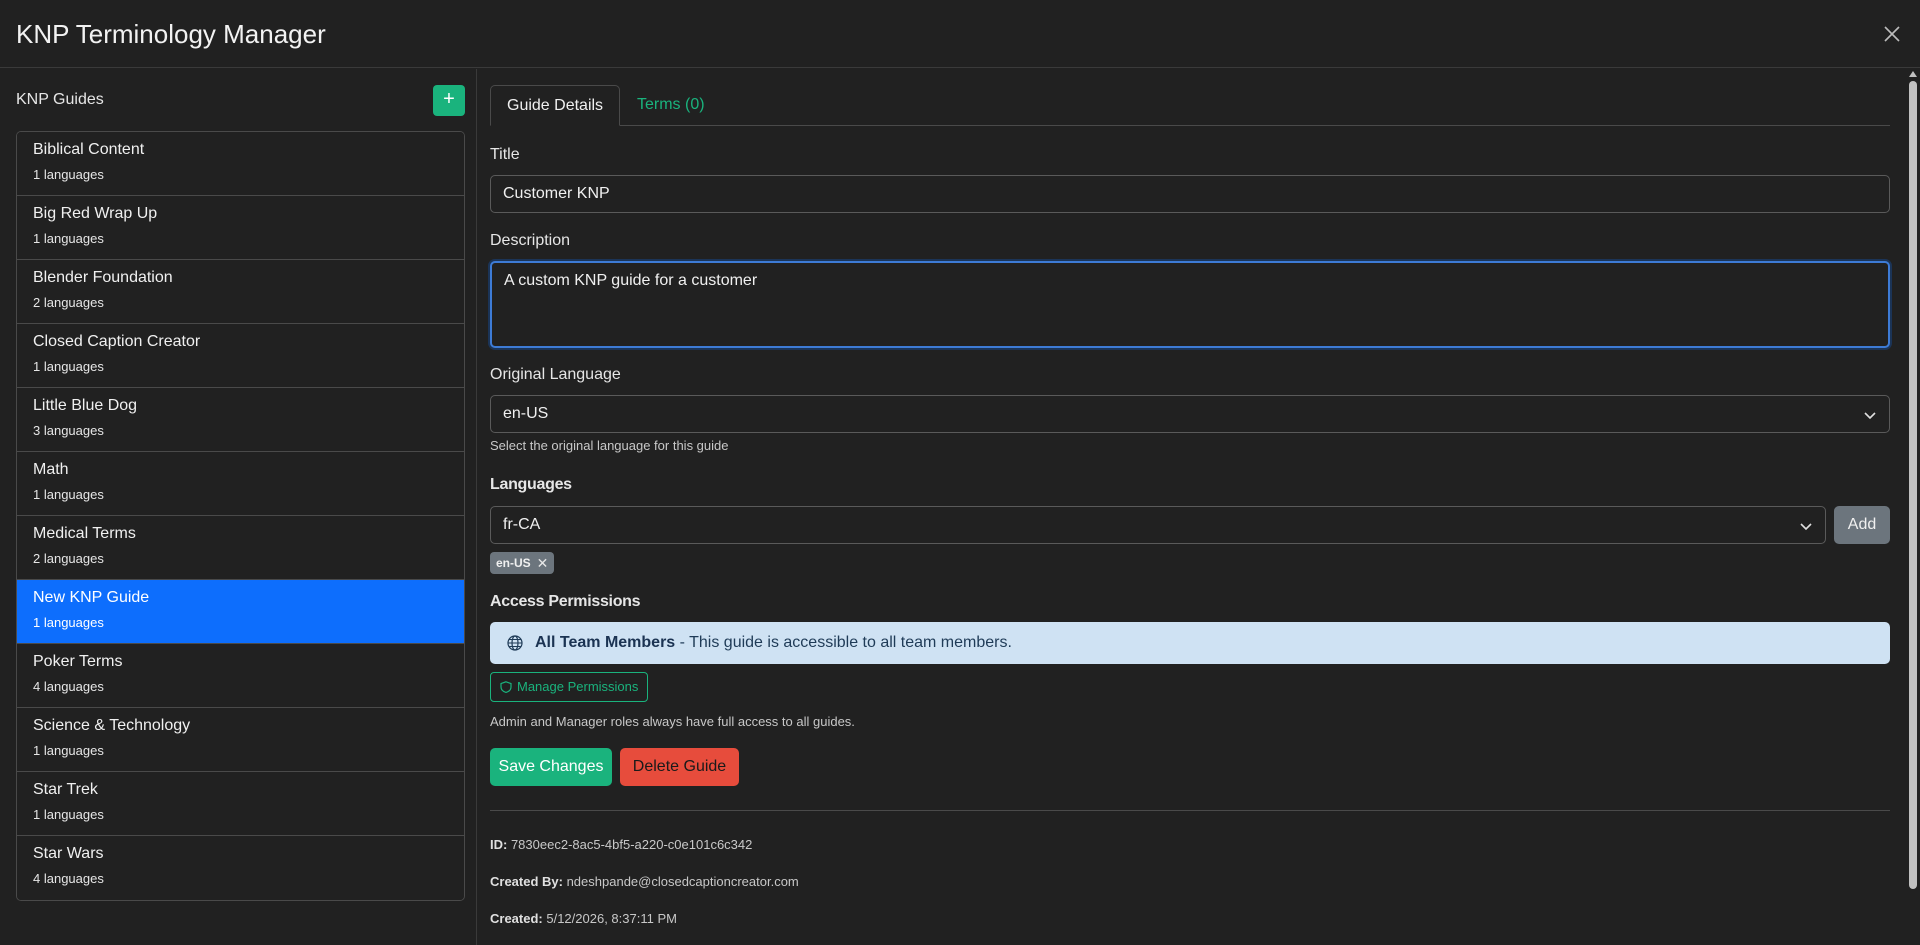 The image size is (1920, 945). Describe the element at coordinates (171, 34) in the screenshot. I see `window-title: KNP Terminology Manager` at that location.